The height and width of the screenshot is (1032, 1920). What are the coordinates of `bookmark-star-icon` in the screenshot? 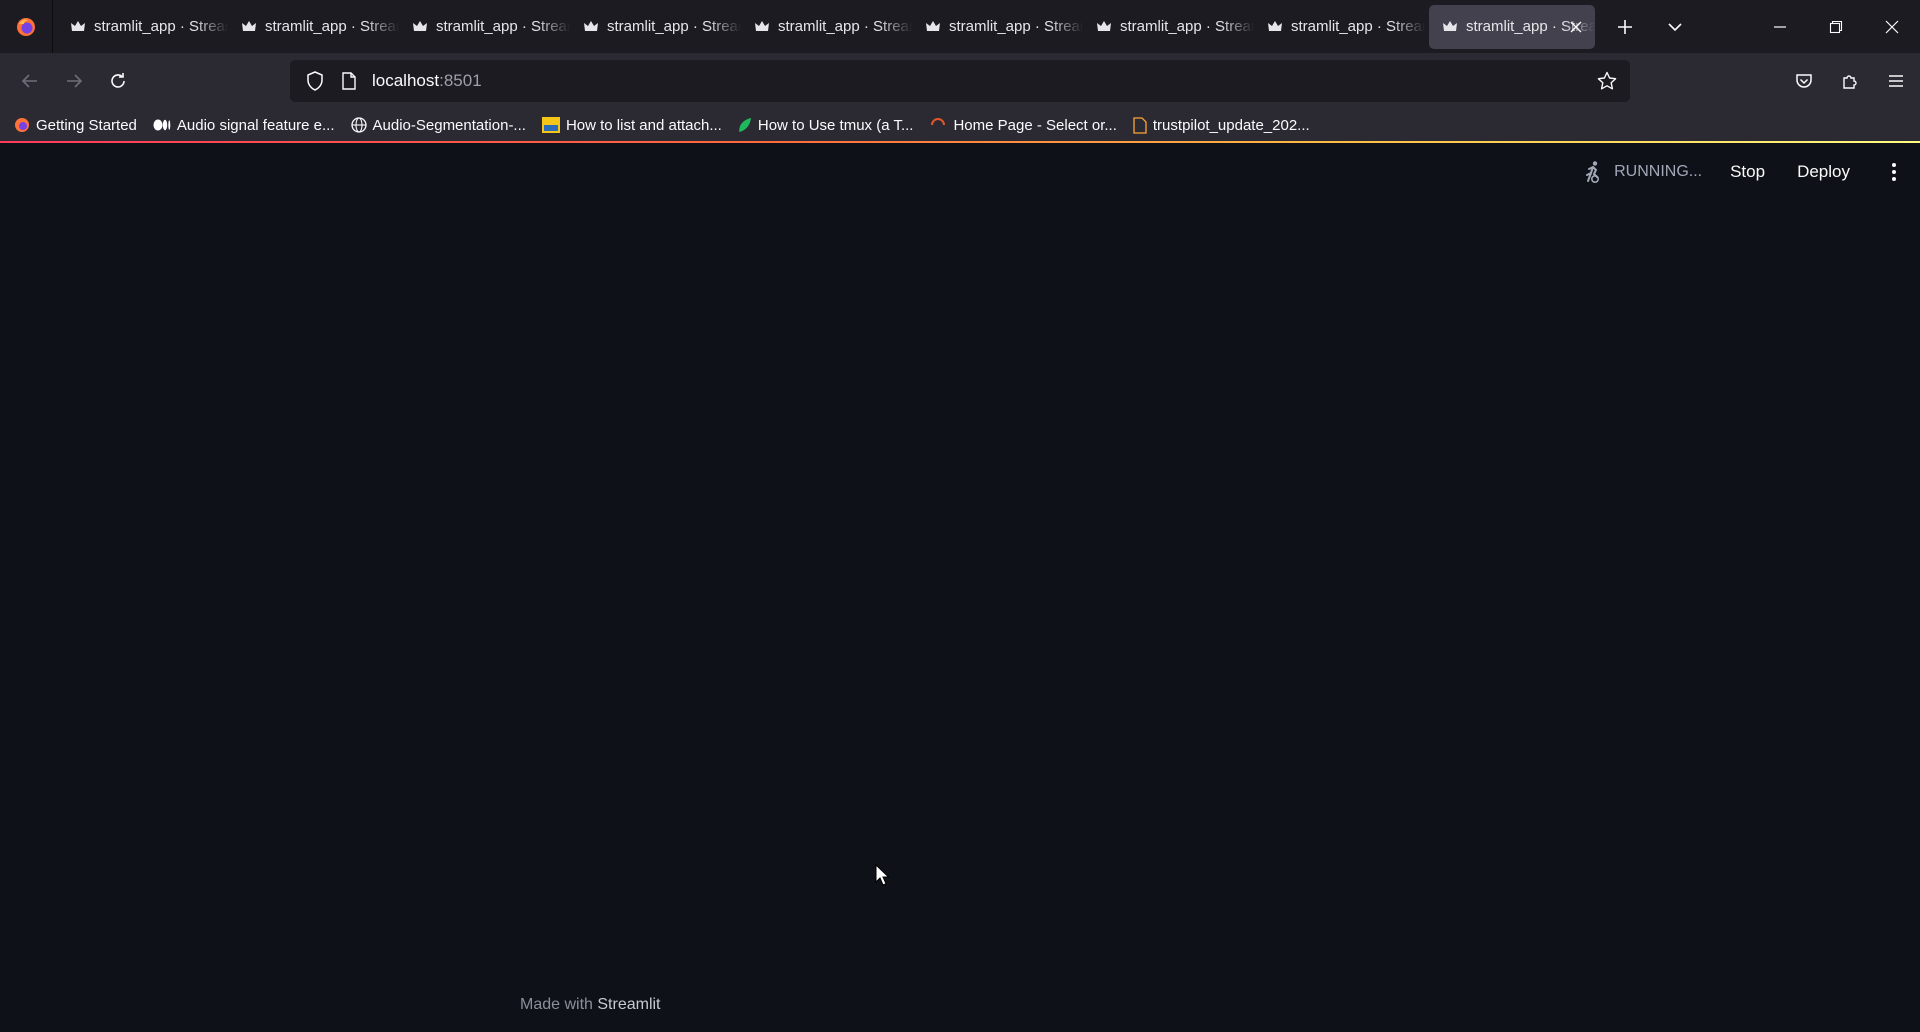 It's located at (1607, 81).